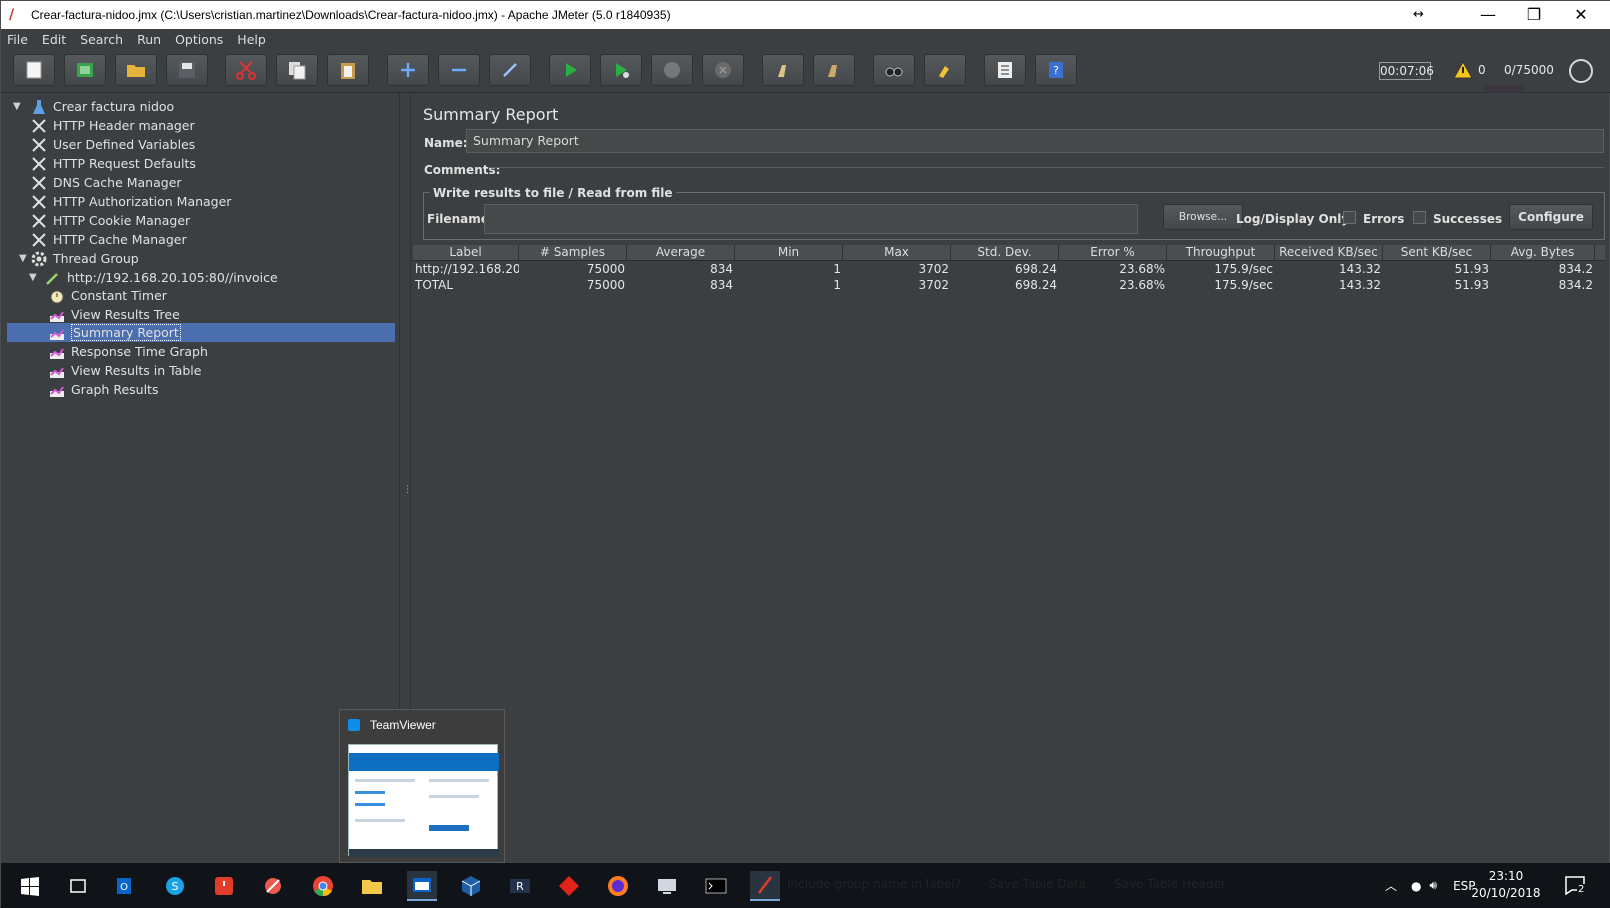  I want to click on reset-search-button, so click(945, 70).